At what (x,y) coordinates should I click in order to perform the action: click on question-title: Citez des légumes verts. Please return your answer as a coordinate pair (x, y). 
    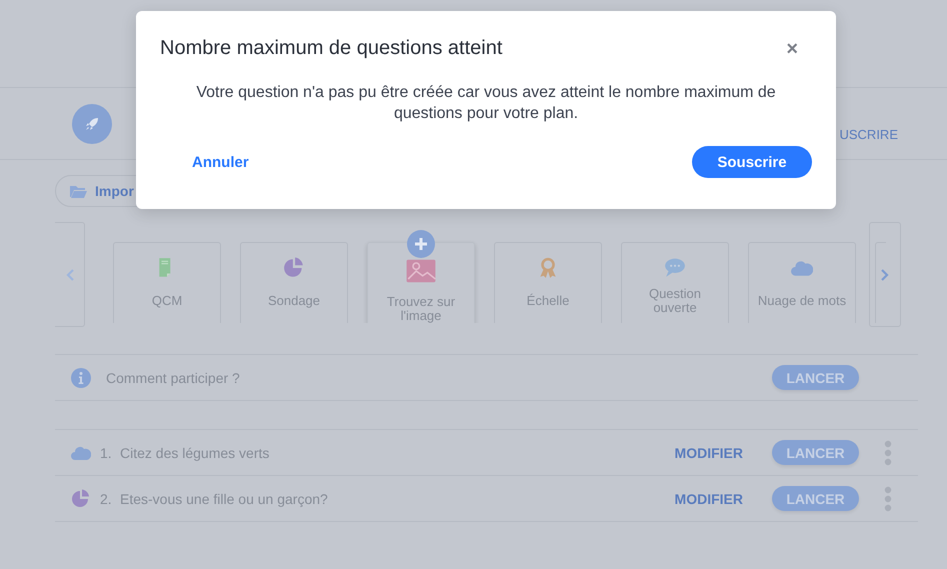
    Looking at the image, I should click on (195, 452).